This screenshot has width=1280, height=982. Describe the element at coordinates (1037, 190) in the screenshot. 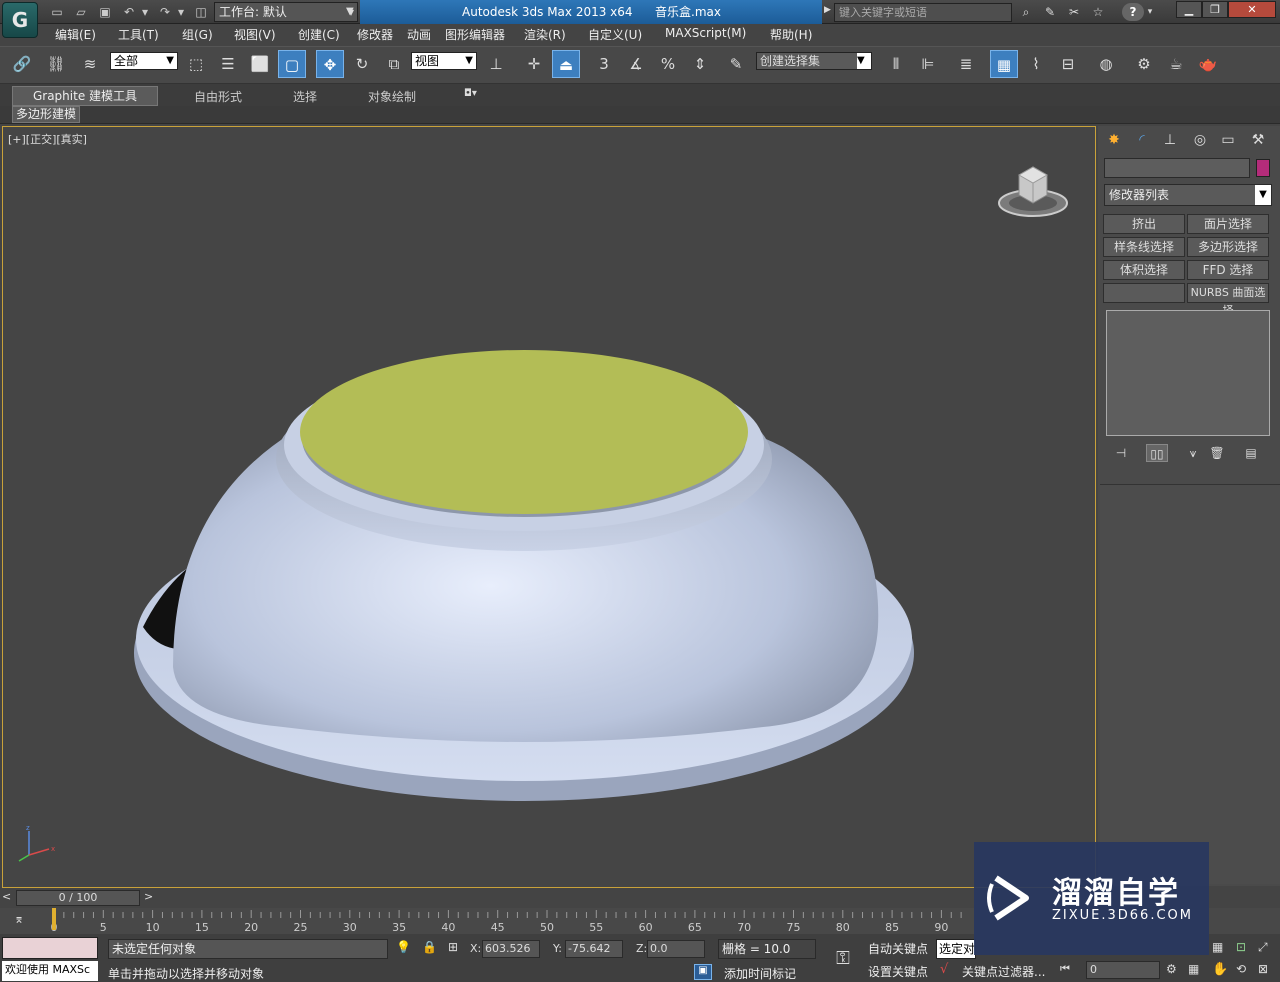

I see `view-cube` at that location.